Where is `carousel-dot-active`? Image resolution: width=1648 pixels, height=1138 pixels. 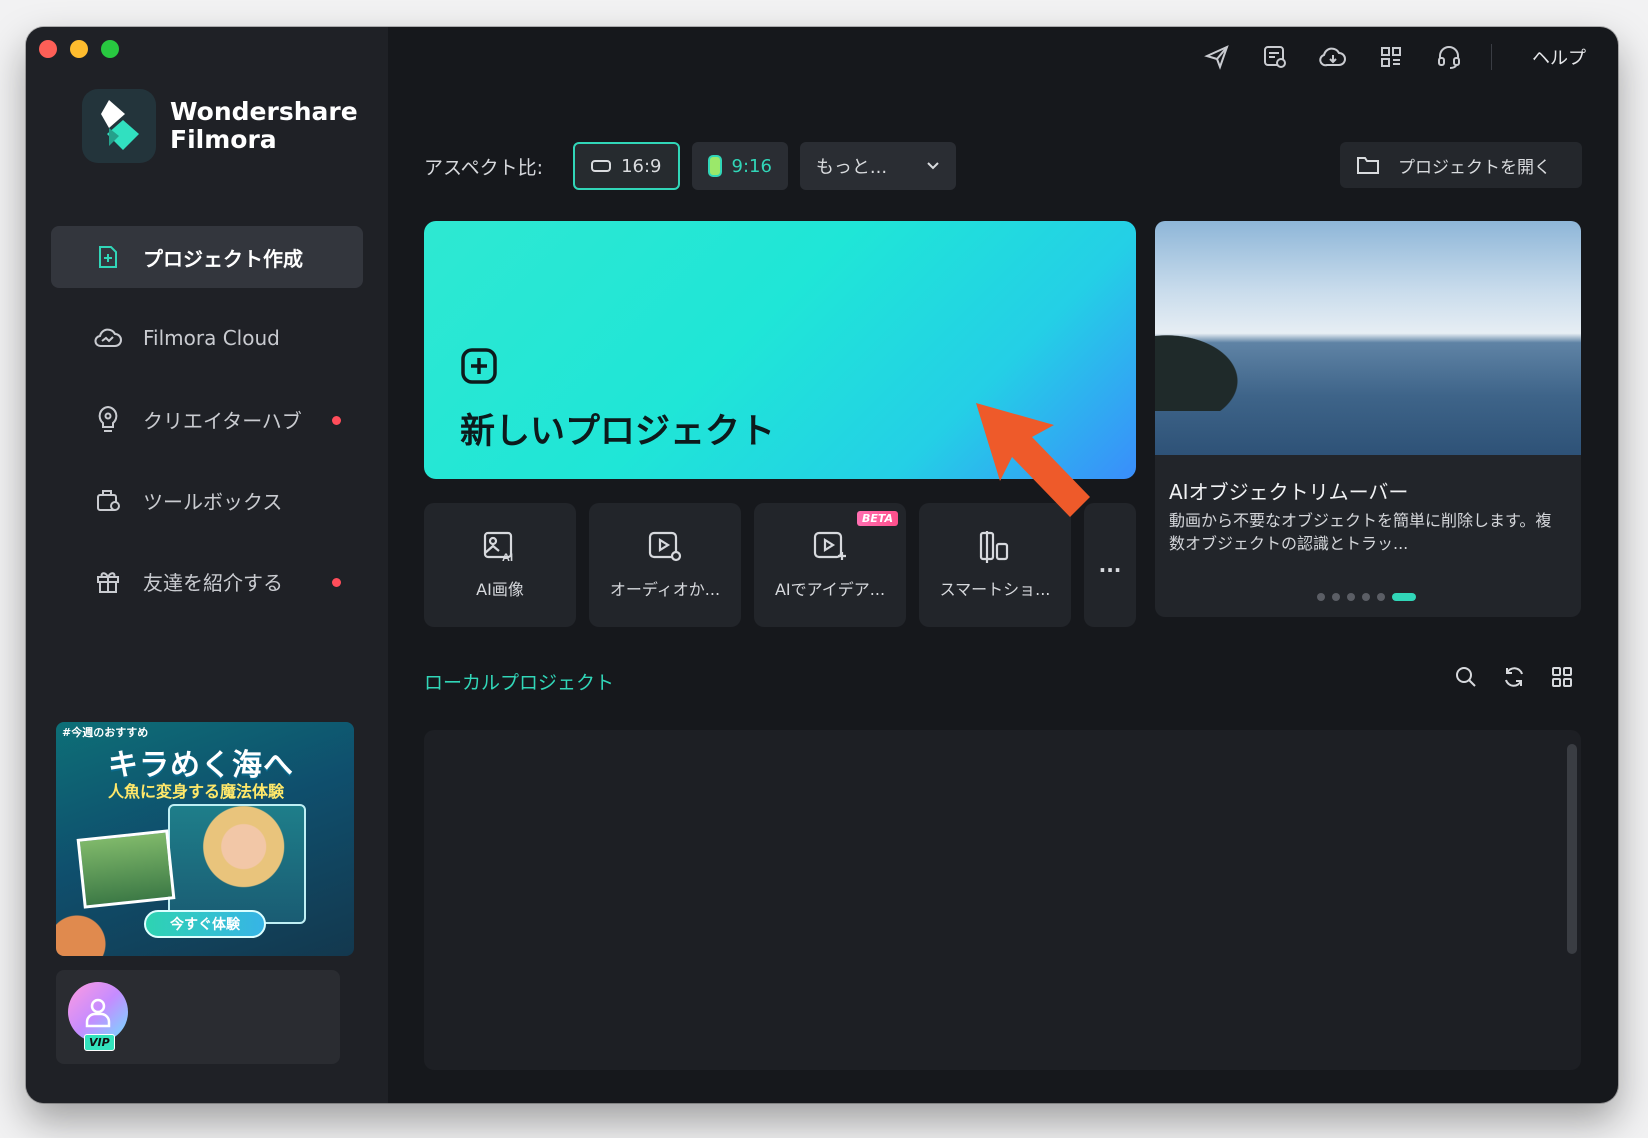
carousel-dot-active is located at coordinates (1404, 597).